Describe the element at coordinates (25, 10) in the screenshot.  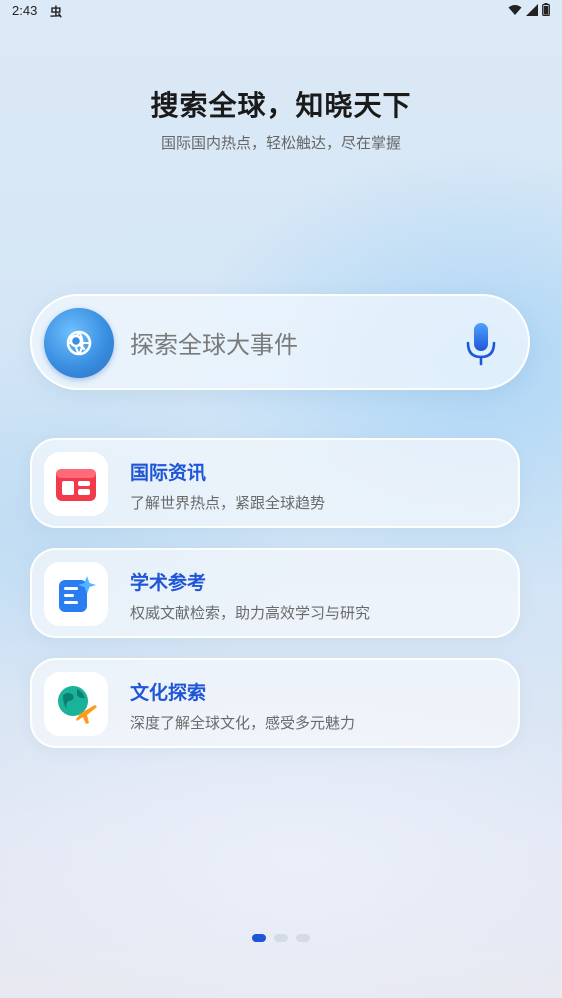
I see `status-time: 2:43` at that location.